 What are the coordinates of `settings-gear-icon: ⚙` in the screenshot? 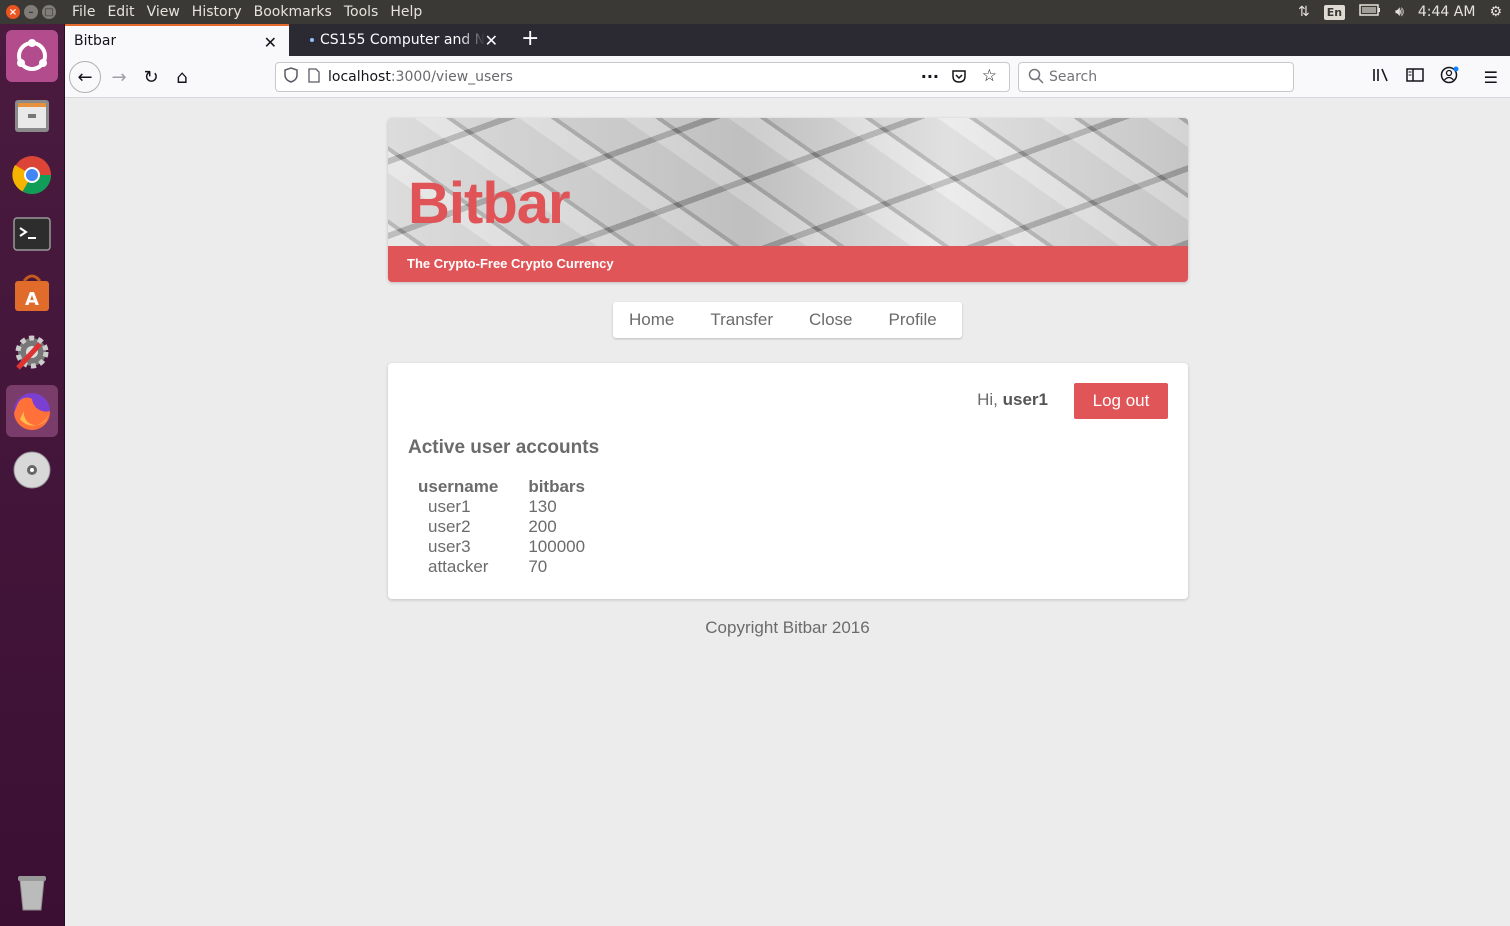 It's located at (1495, 12).